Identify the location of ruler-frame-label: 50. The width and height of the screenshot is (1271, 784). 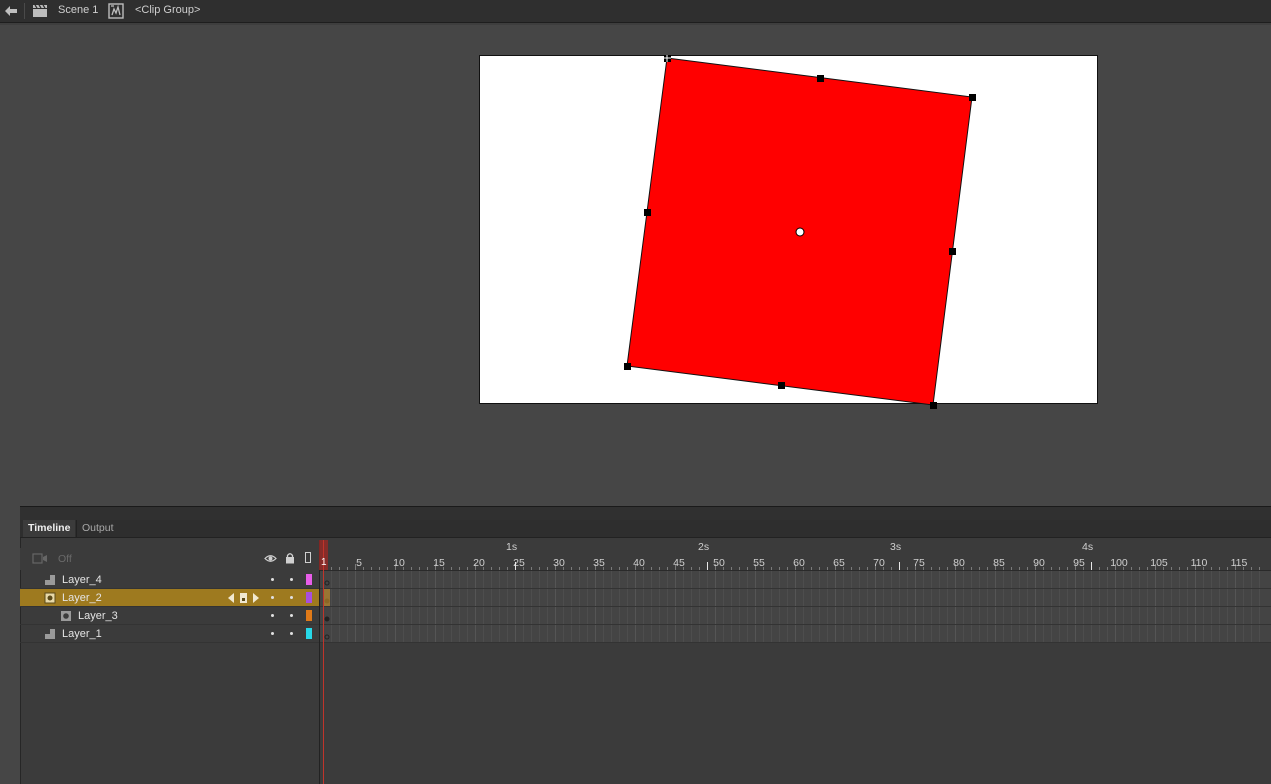
(719, 563).